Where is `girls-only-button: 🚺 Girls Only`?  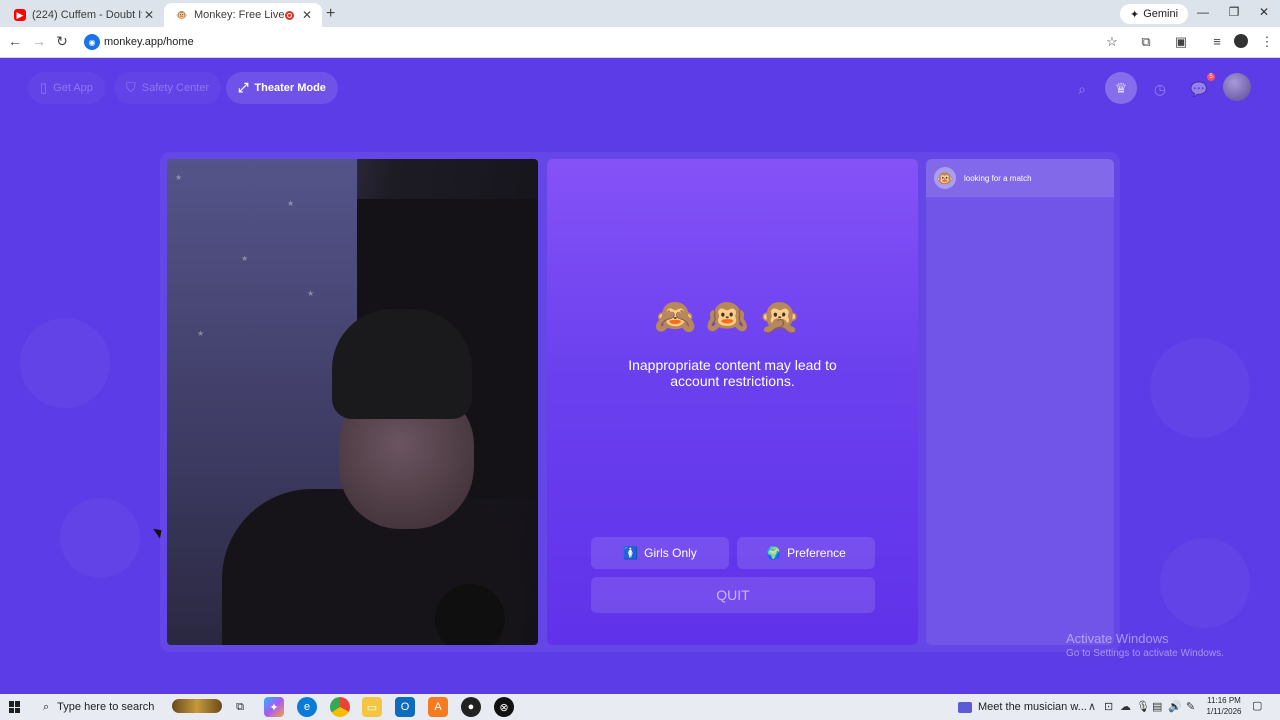 girls-only-button: 🚺 Girls Only is located at coordinates (660, 553).